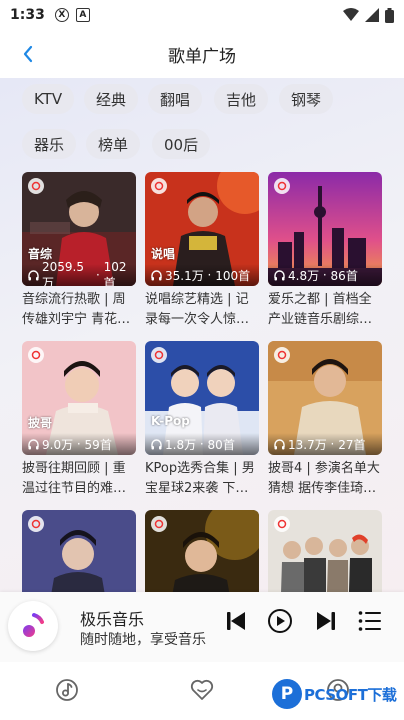 This screenshot has width=404, height=720. I want to click on category-badge: 披哥, so click(40, 423).